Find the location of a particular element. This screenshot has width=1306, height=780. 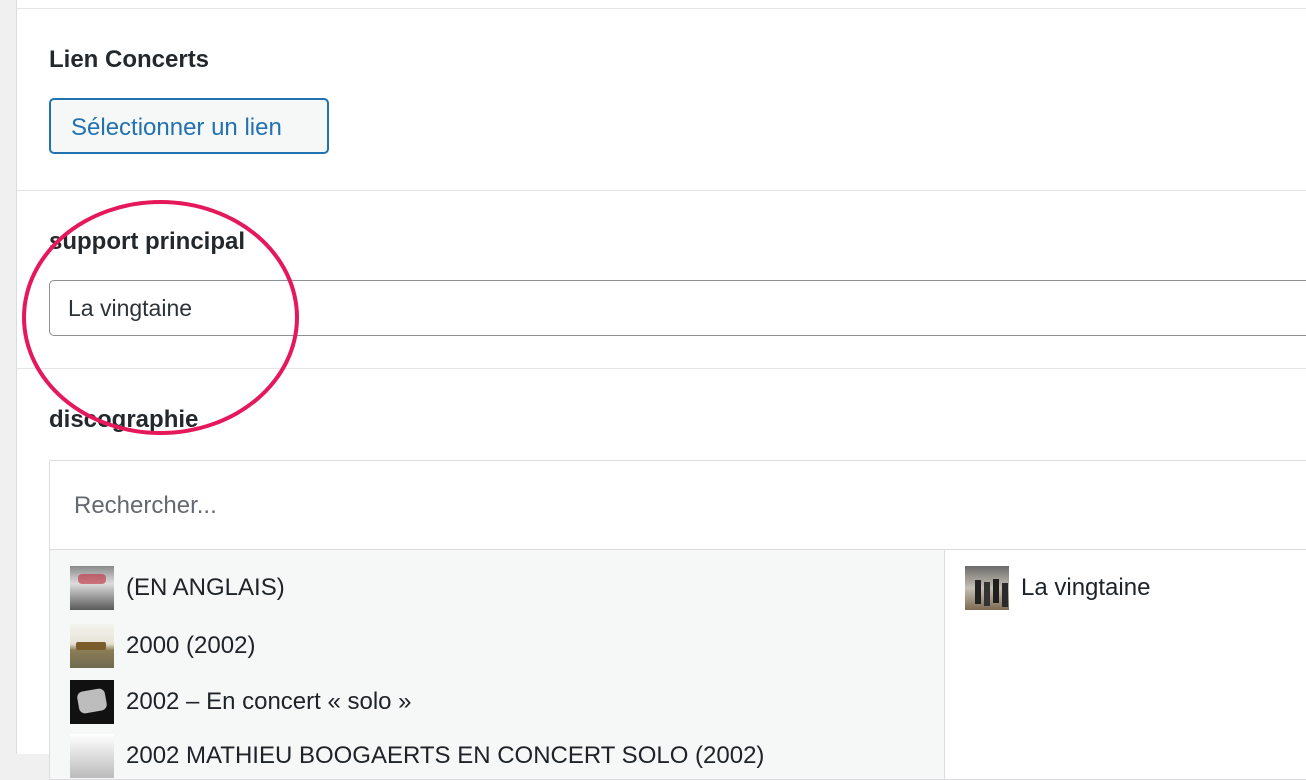

album-cover-partial-icon is located at coordinates (92, 756).